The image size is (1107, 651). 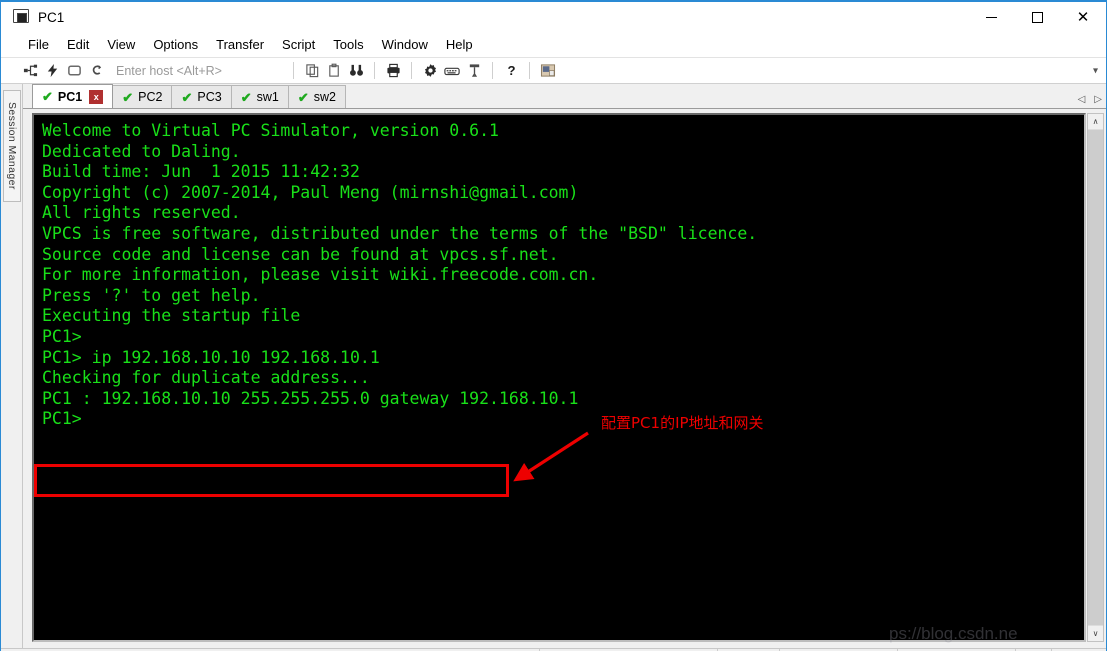 I want to click on tab-sw2: ✔ sw2, so click(x=316, y=96).